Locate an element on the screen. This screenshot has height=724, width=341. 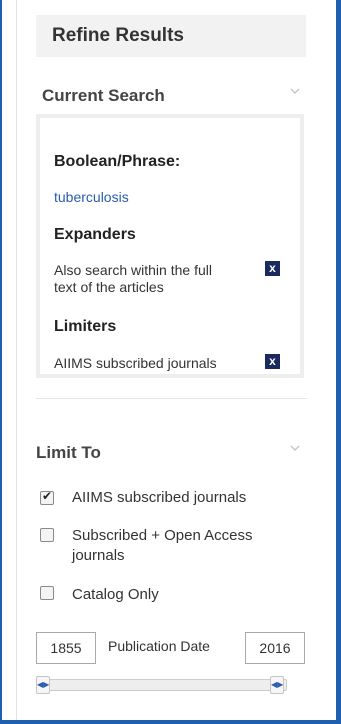
subscribed-open-access-label-line1: Subscribed + Open Access is located at coordinates (162, 536).